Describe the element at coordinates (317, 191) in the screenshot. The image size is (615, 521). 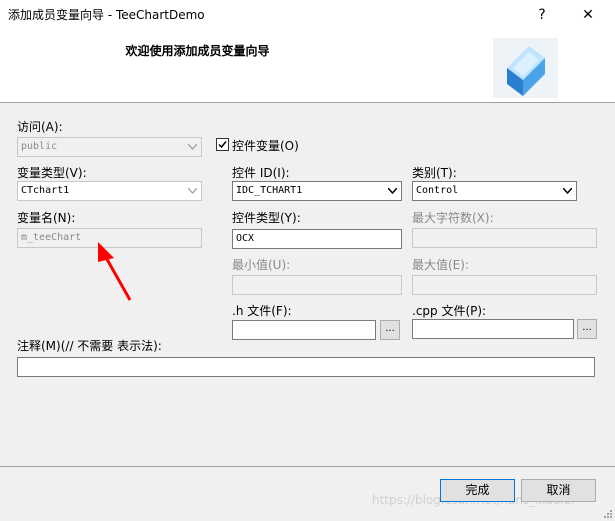
I see `control-id-select: IDC_TCHART1` at that location.